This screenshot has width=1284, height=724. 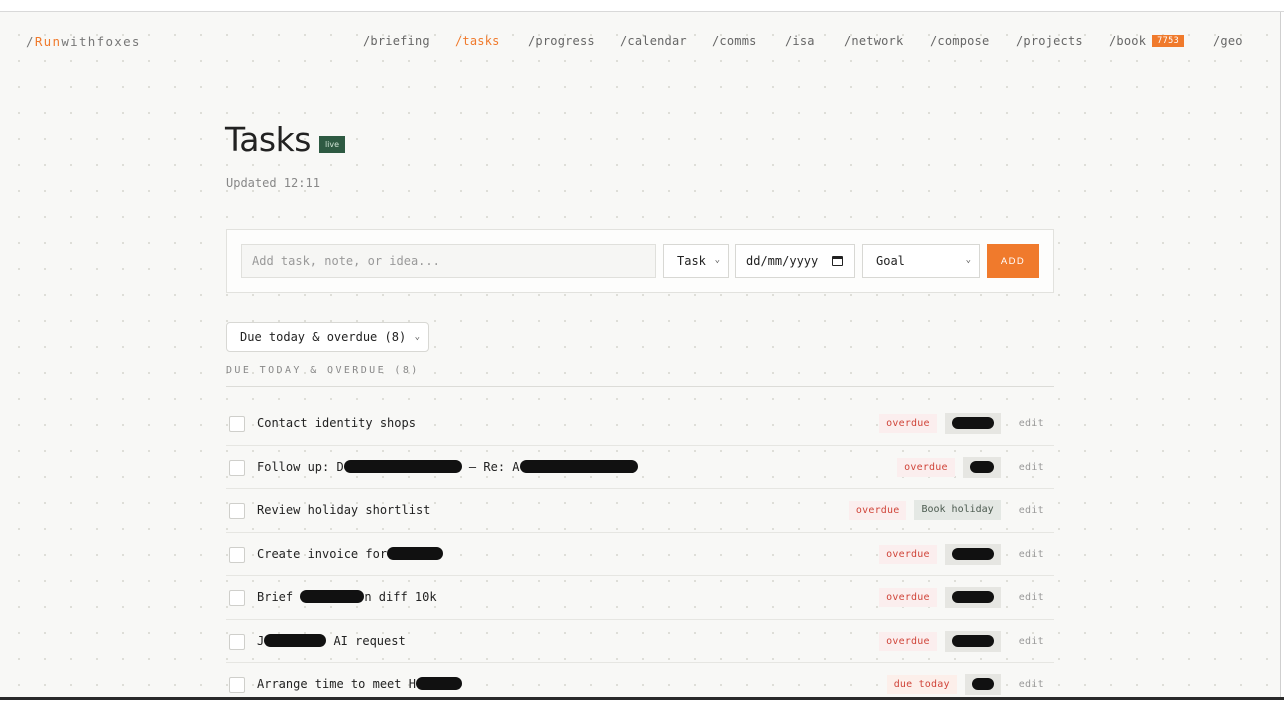 I want to click on due-date-input: dd/mm/yyyy, so click(x=795, y=261).